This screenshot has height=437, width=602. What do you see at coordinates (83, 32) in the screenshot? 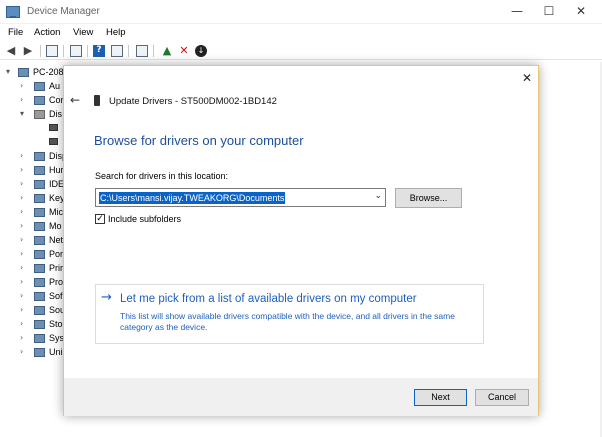
I see `menu-view: View` at bounding box center [83, 32].